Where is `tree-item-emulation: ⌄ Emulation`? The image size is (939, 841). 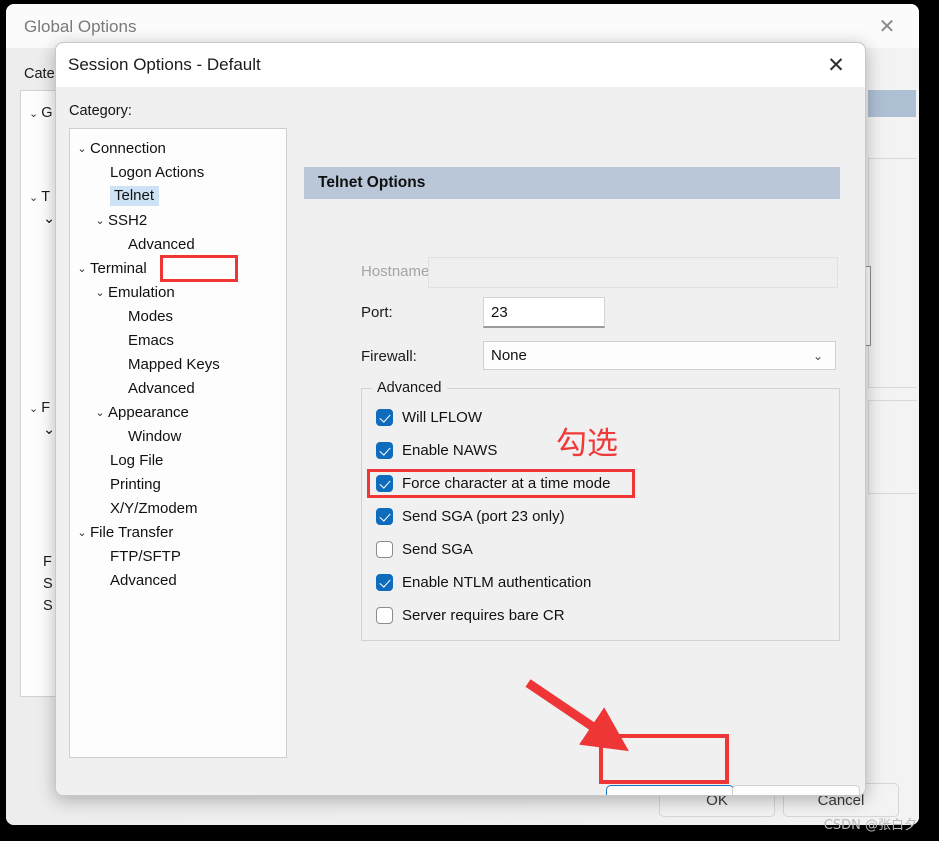 tree-item-emulation: ⌄ Emulation is located at coordinates (135, 292).